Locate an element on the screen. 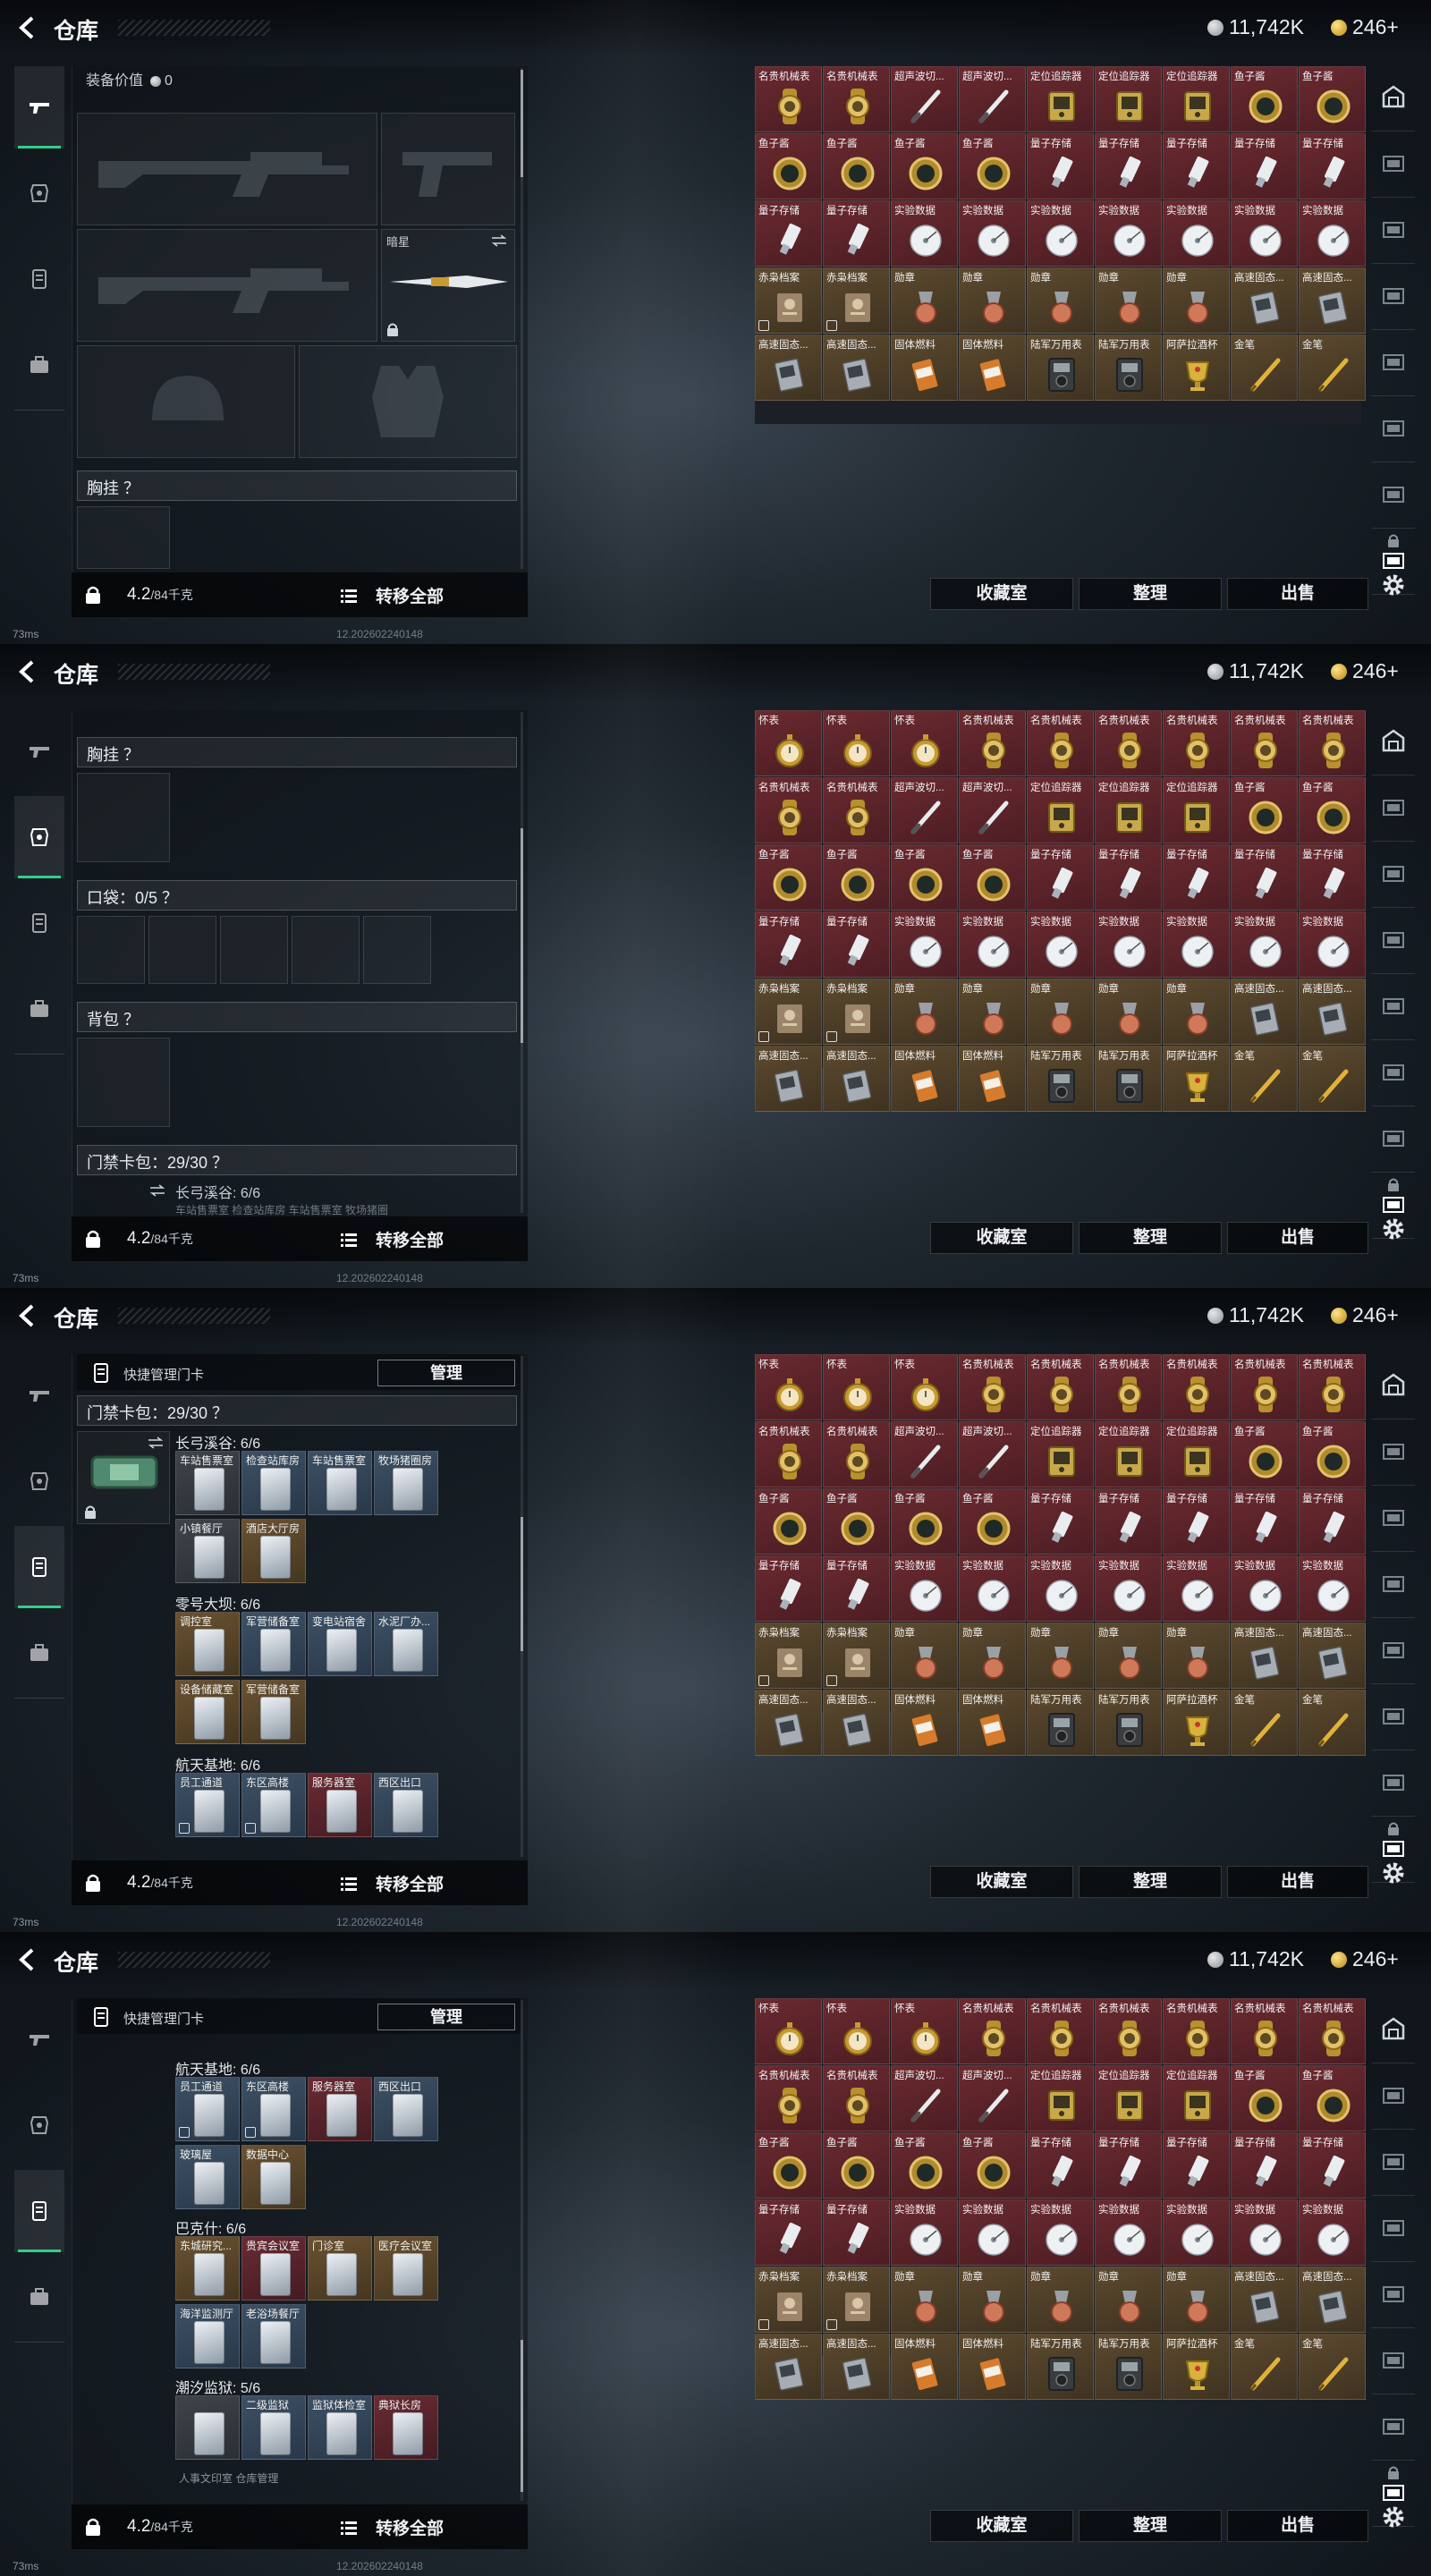 The height and width of the screenshot is (2576, 1431). stash-item: 阿萨拉酒杯 is located at coordinates (1196, 368).